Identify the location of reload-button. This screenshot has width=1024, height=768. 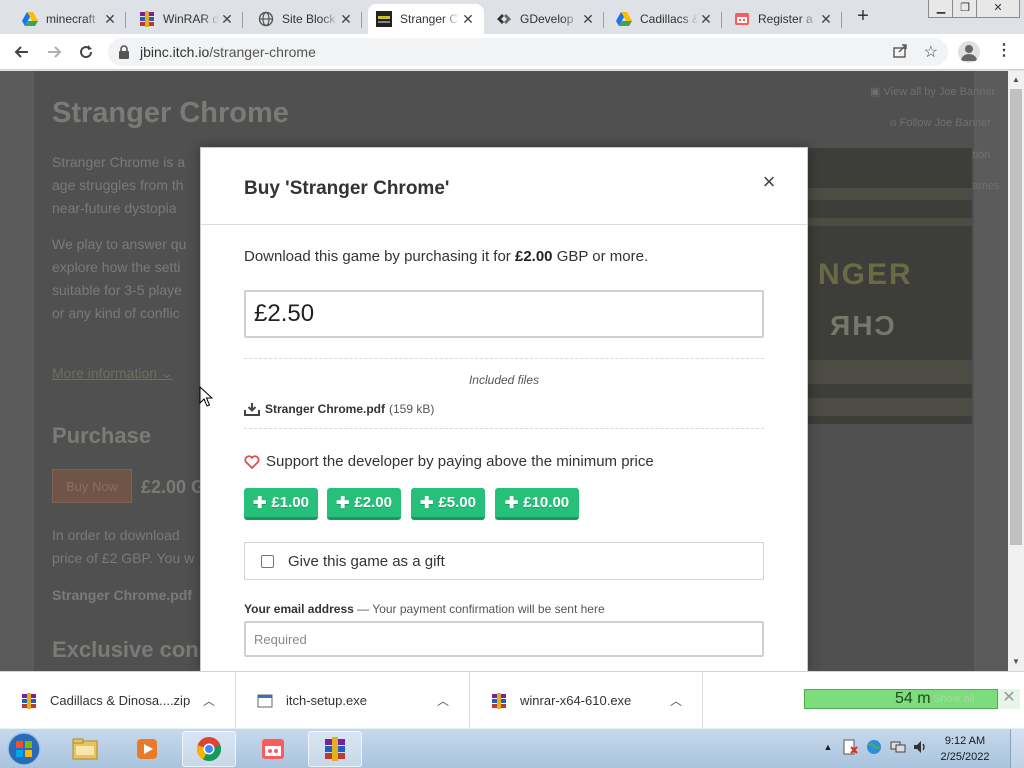
(86, 52).